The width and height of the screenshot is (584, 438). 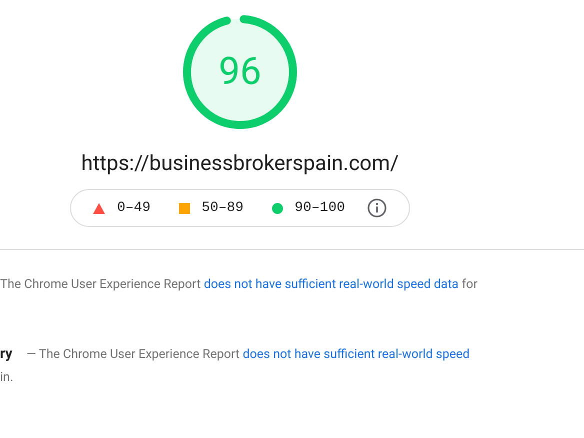 I want to click on legend-label: 0–49, so click(x=133, y=208).